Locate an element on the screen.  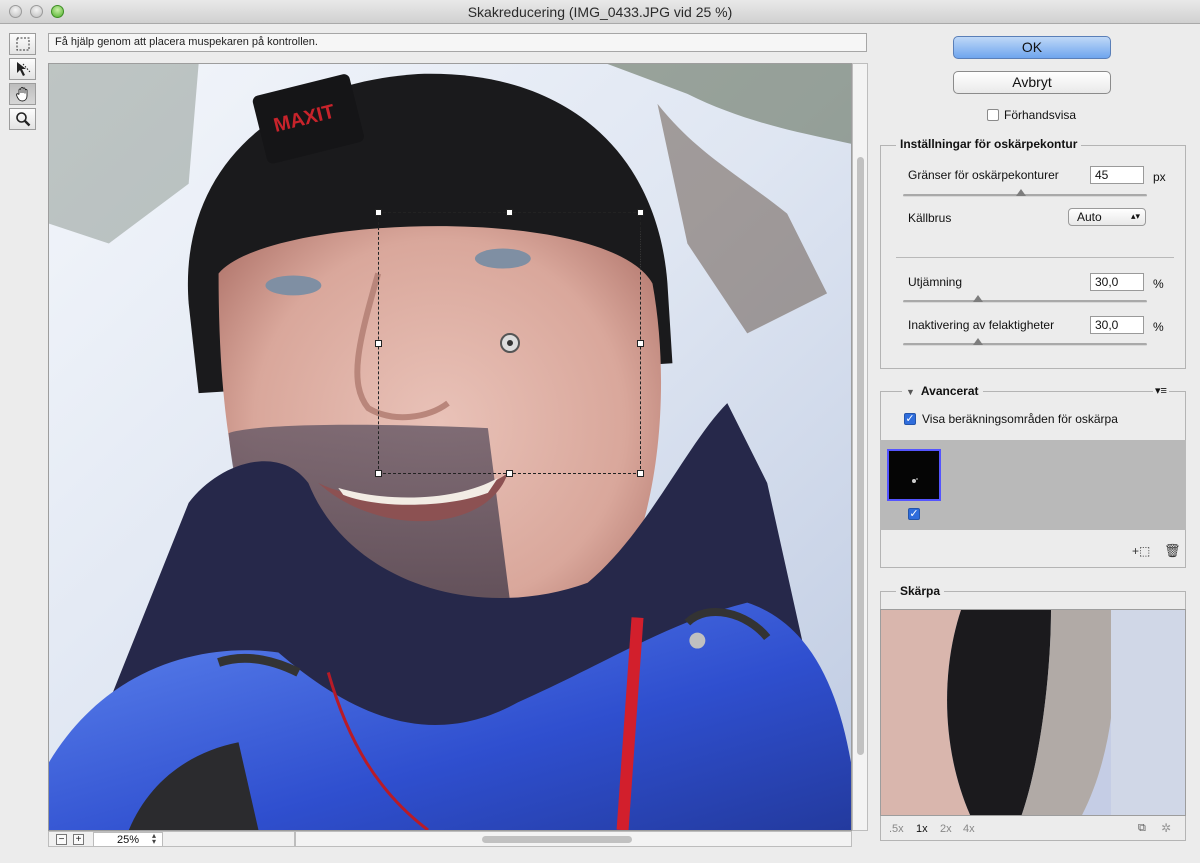
hand-tool-button is located at coordinates (22, 94).